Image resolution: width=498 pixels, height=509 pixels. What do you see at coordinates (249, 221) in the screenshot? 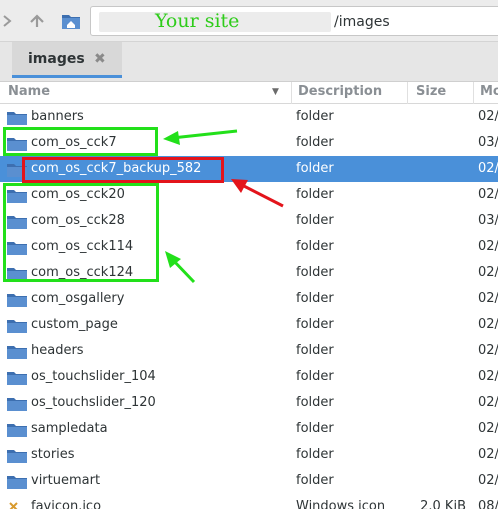
I see `table-row: com_os_cck28 folder 03/` at bounding box center [249, 221].